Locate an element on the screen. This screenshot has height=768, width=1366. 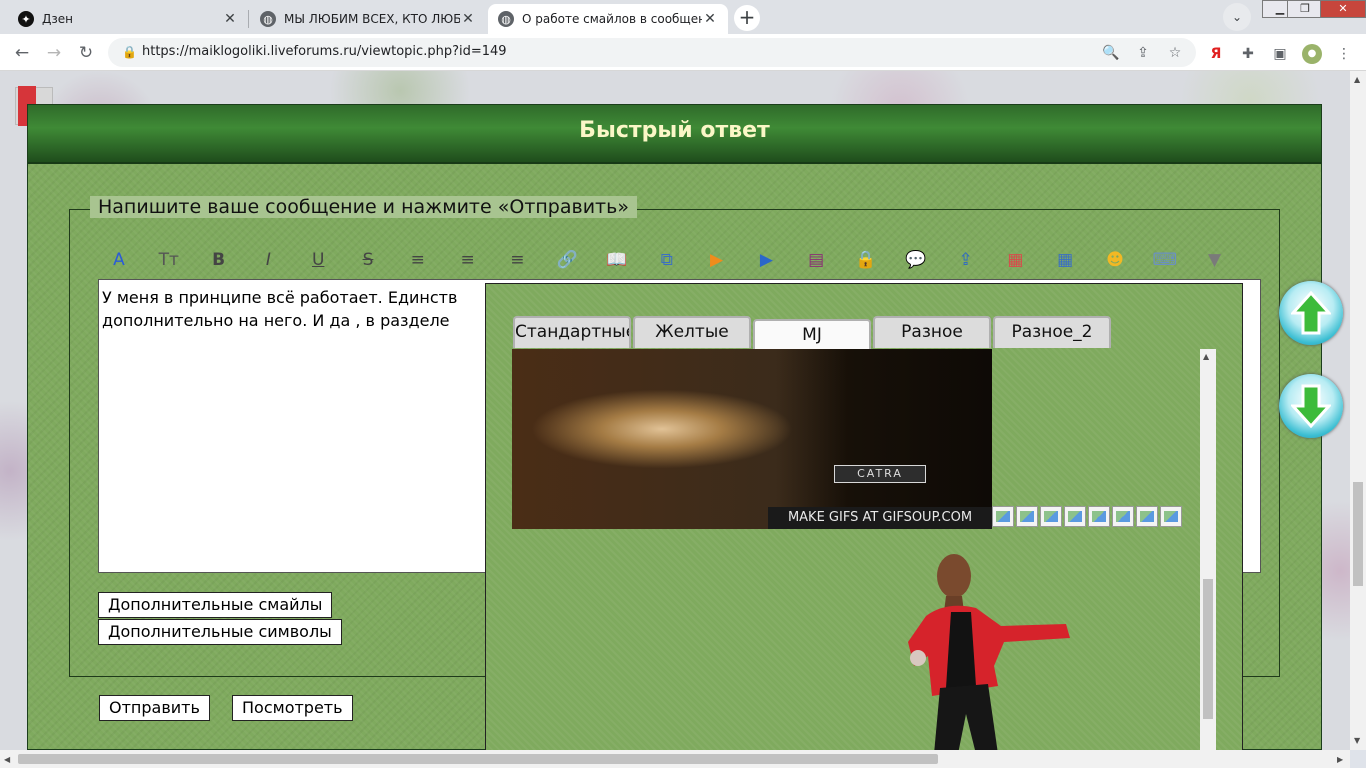
tab-standard: Стандартные is located at coordinates (572, 332).